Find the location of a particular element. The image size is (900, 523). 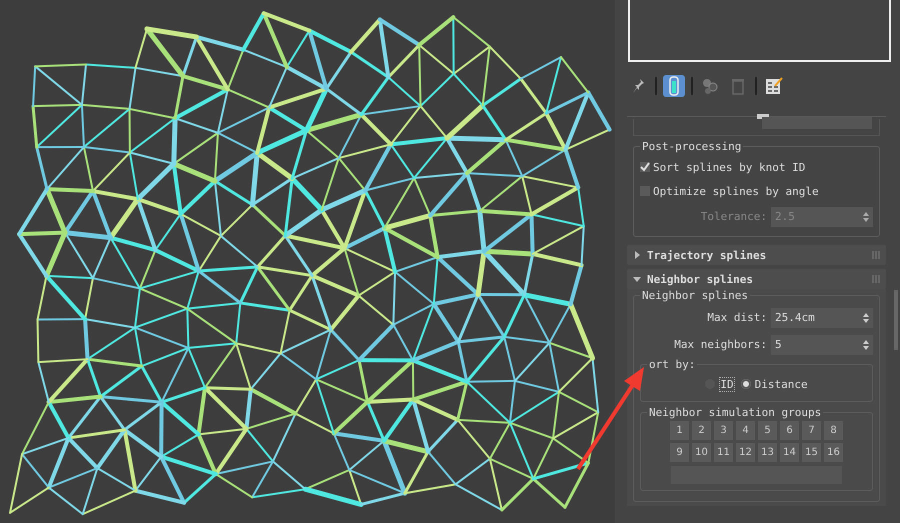

group-title: Neighbor splines is located at coordinates (695, 295).